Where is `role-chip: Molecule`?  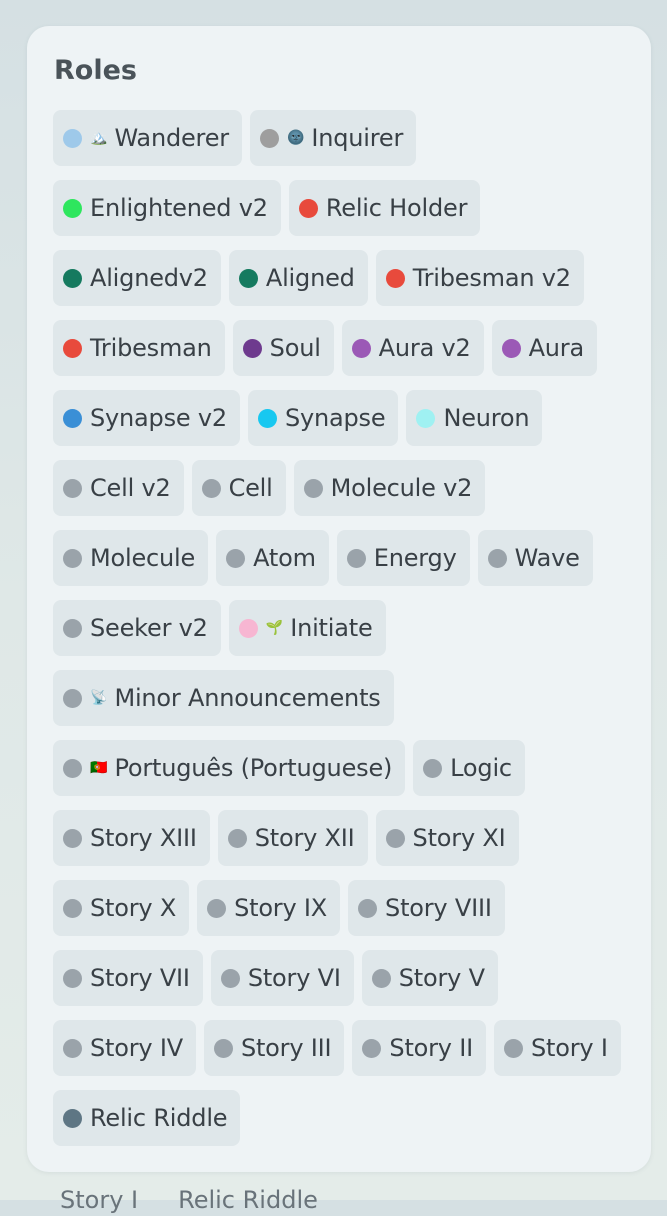 role-chip: Molecule is located at coordinates (131, 558).